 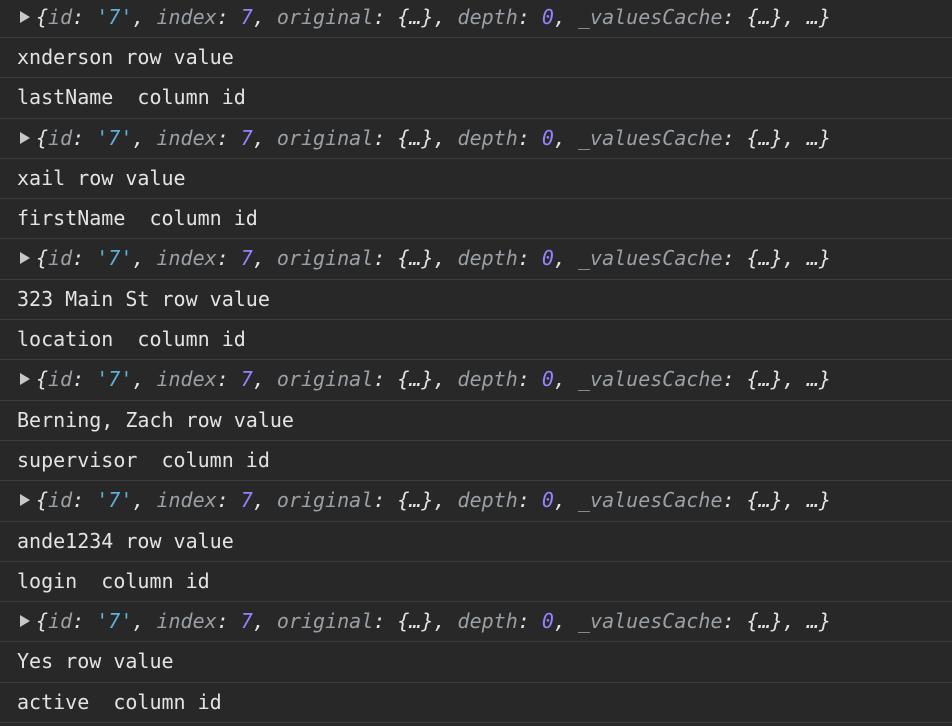 I want to click on console-log-column-id: login column id, so click(x=476, y=582).